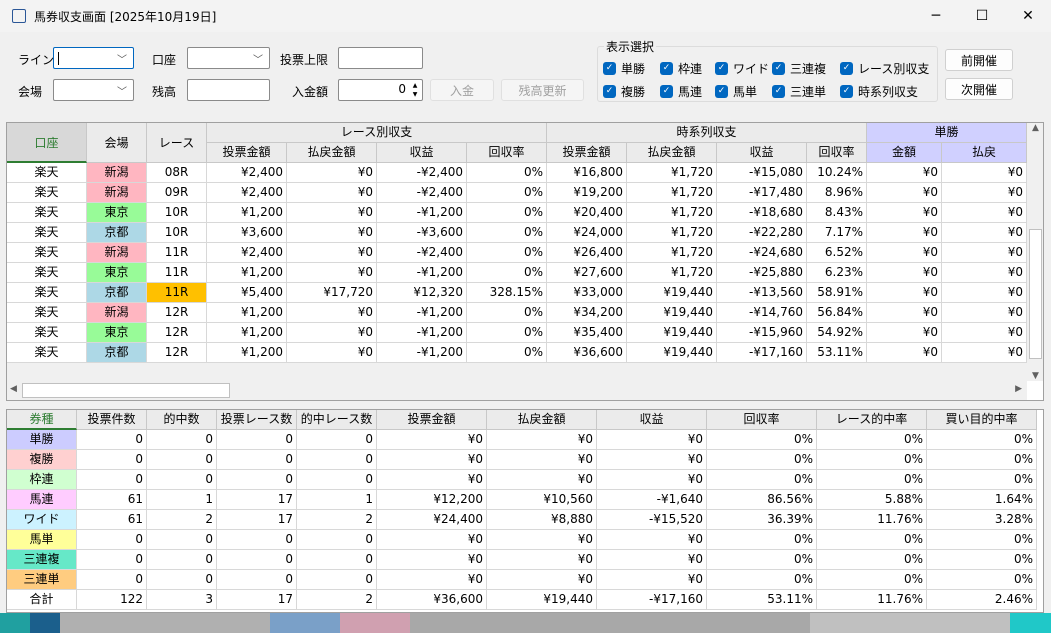 This screenshot has width=1051, height=633. What do you see at coordinates (1035, 128) in the screenshot?
I see `scroll-up-icon: ▲` at bounding box center [1035, 128].